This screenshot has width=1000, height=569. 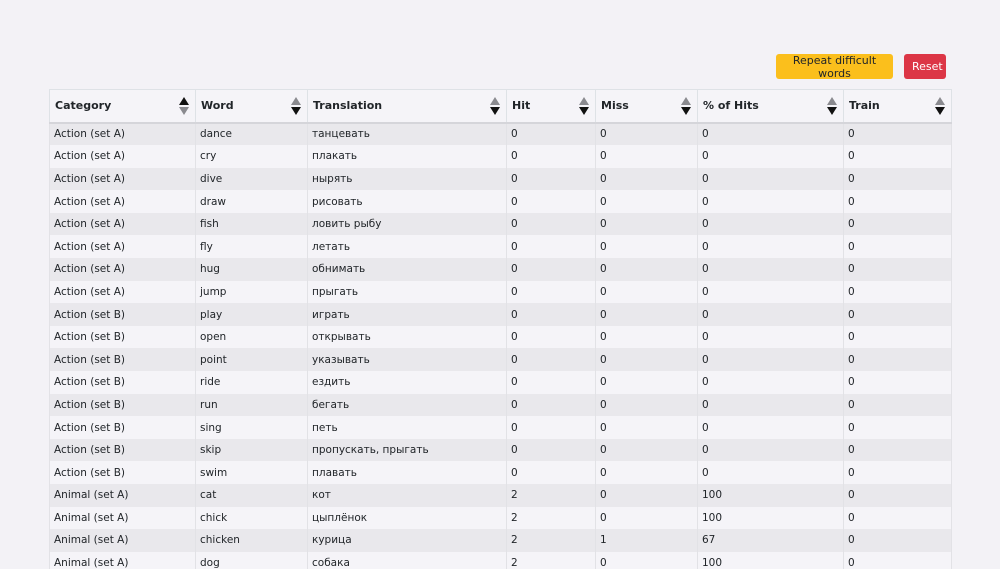 What do you see at coordinates (251, 427) in the screenshot?
I see `cell-word: sing` at bounding box center [251, 427].